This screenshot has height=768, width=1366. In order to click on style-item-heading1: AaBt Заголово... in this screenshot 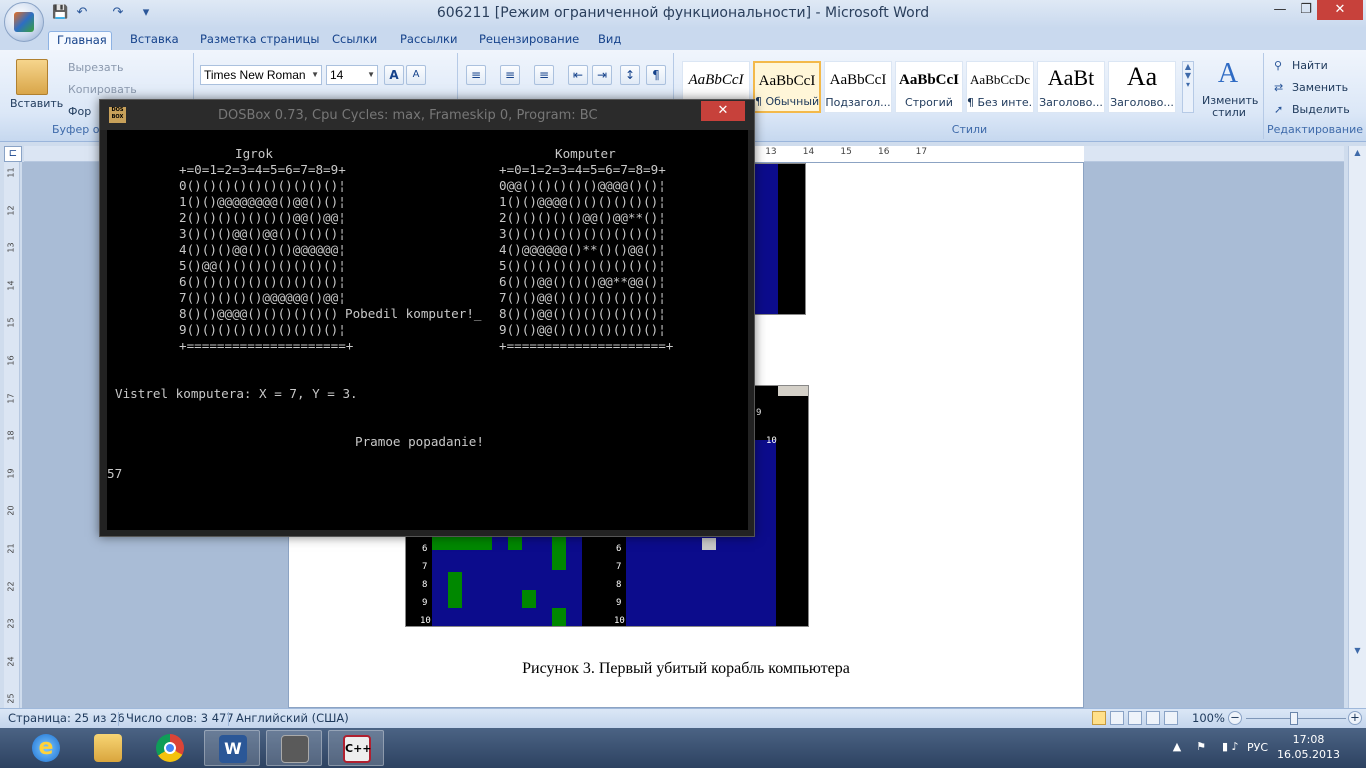, I will do `click(1071, 87)`.